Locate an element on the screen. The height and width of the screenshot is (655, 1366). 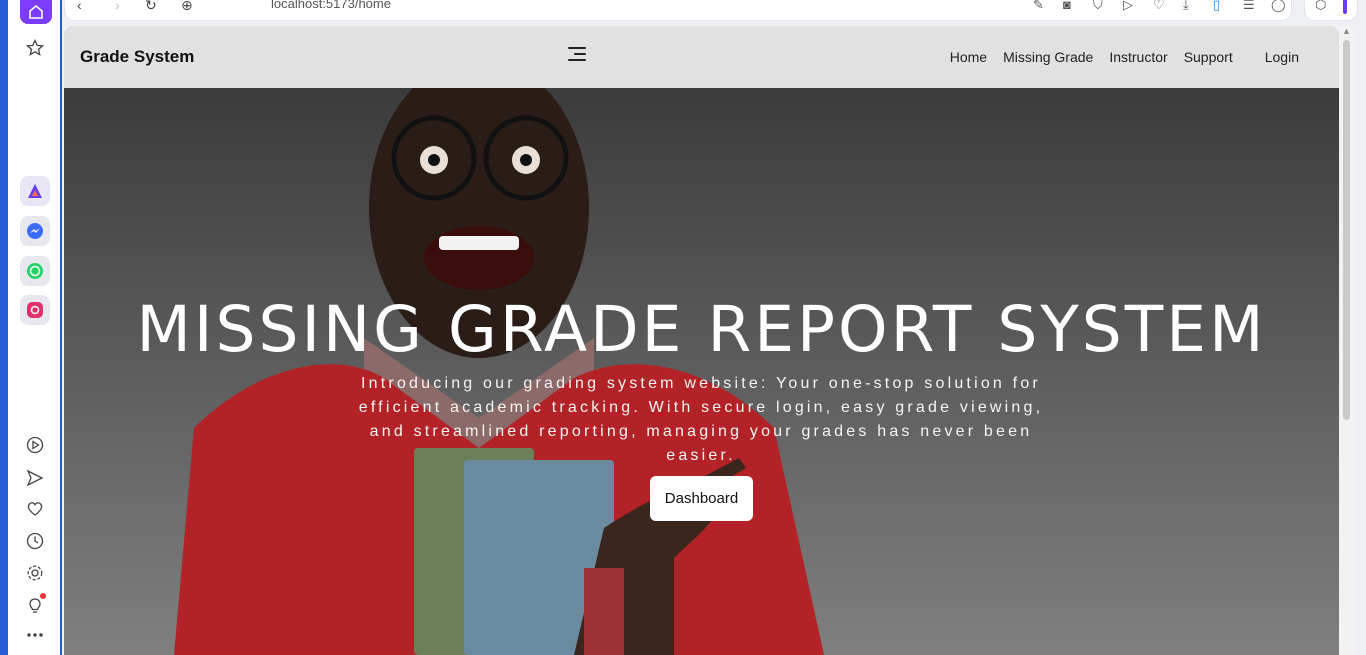
page-scrollbar: ▲ is located at coordinates (1347, 340).